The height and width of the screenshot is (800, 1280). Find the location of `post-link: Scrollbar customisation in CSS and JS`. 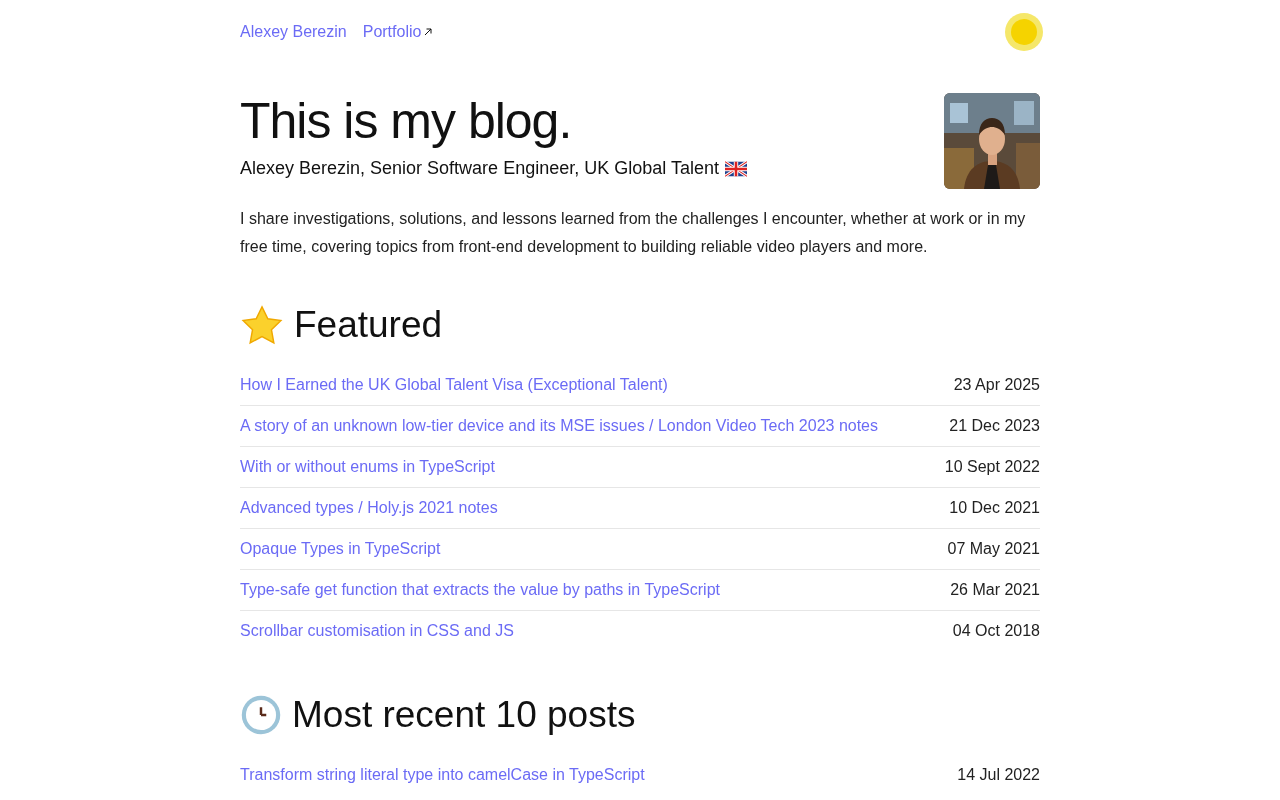

post-link: Scrollbar customisation in CSS and JS is located at coordinates (377, 631).